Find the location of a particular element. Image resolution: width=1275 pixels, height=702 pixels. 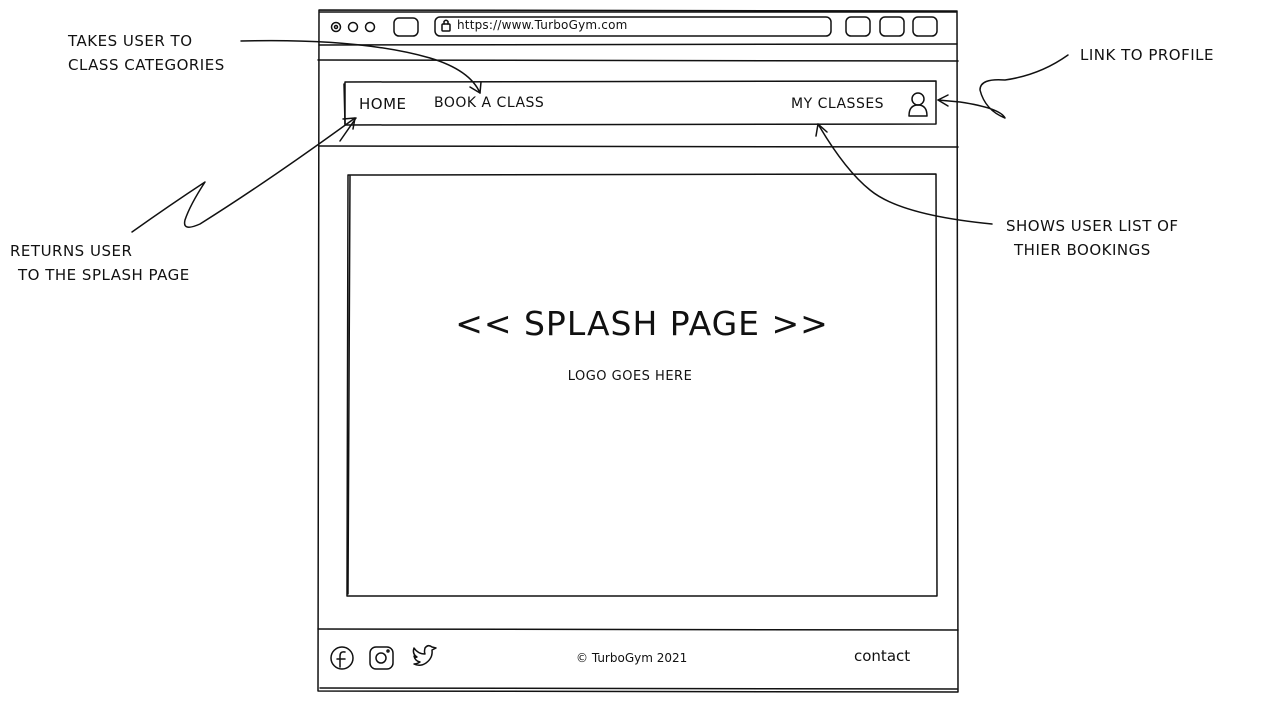

maximize-dot-icon is located at coordinates (370, 27).